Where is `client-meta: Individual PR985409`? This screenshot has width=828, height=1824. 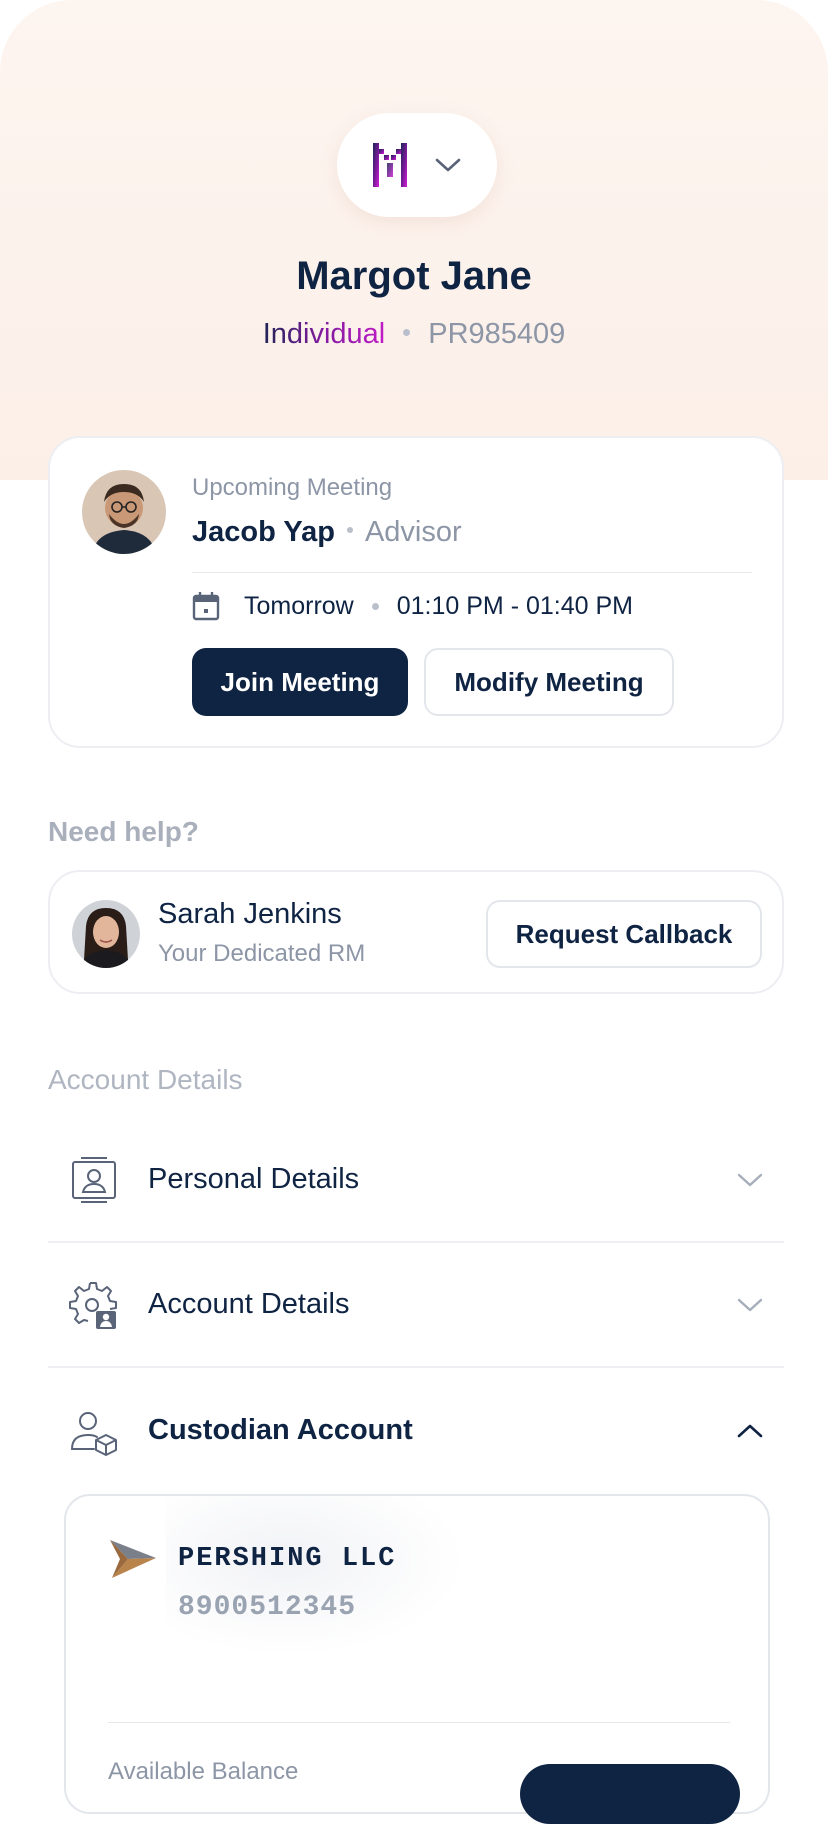
client-meta: Individual PR985409 is located at coordinates (414, 334).